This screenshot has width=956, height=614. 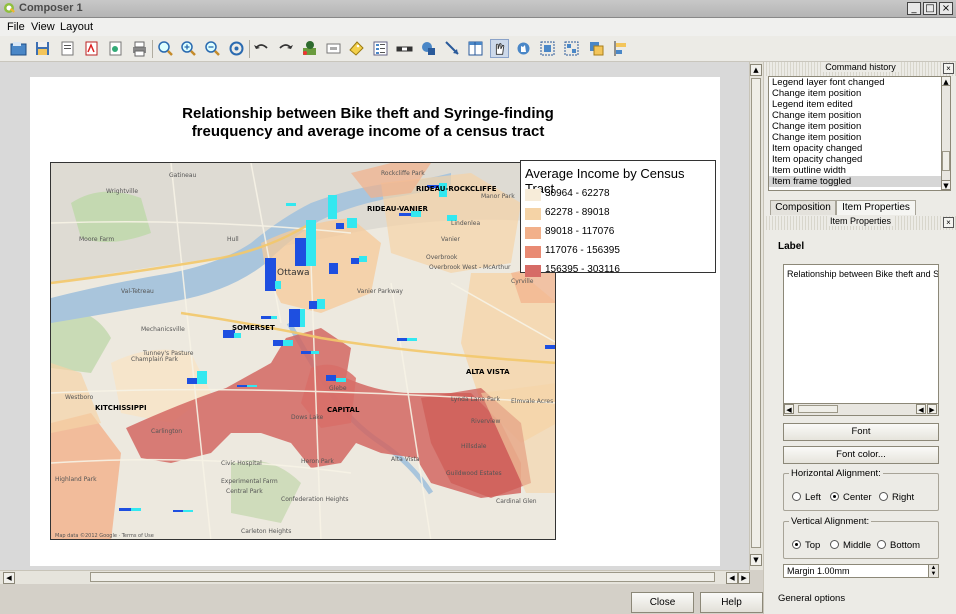 I want to click on close-button: Close, so click(x=662, y=602).